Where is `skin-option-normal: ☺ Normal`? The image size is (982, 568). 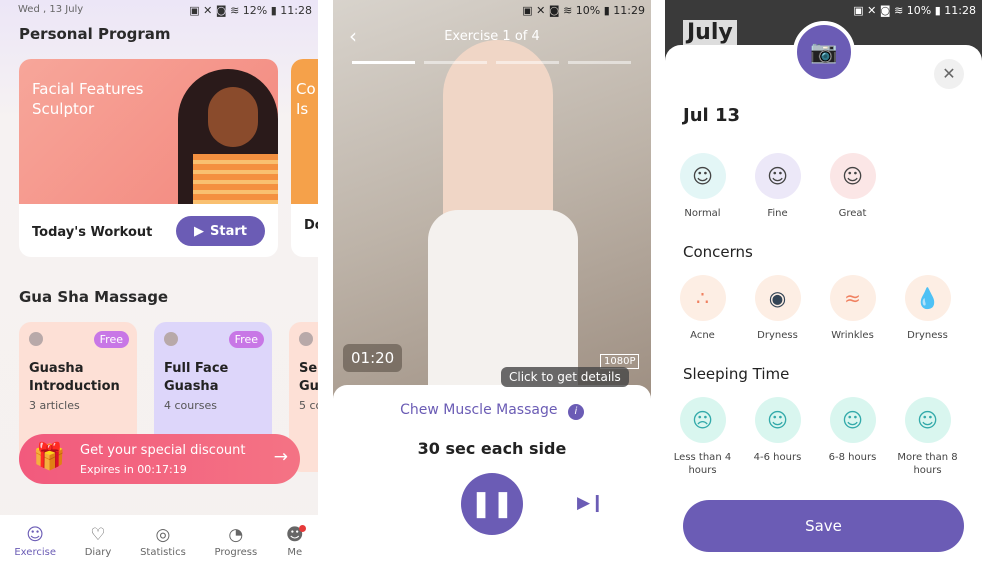 skin-option-normal: ☺ Normal is located at coordinates (702, 186).